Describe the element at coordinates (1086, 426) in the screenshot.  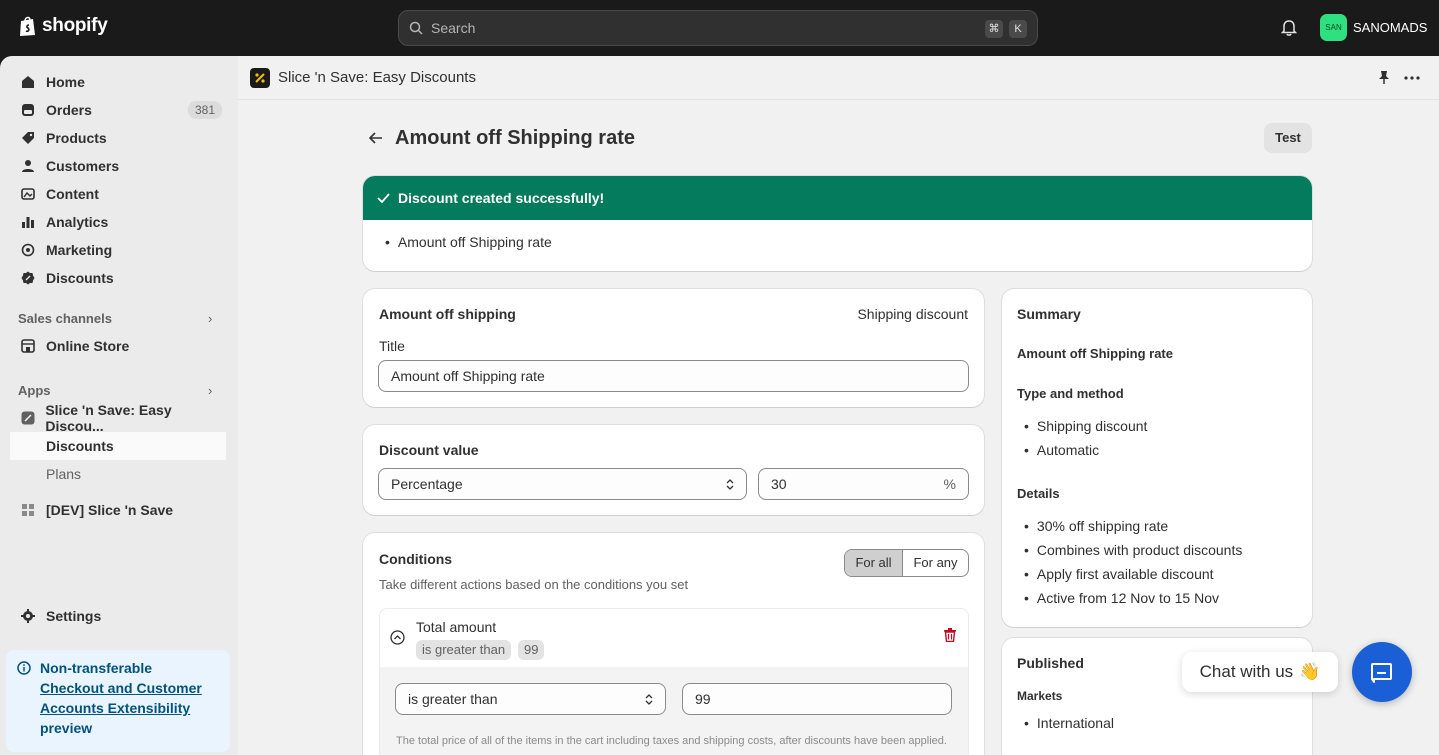
I see `summary-list-item: Shipping discount` at that location.